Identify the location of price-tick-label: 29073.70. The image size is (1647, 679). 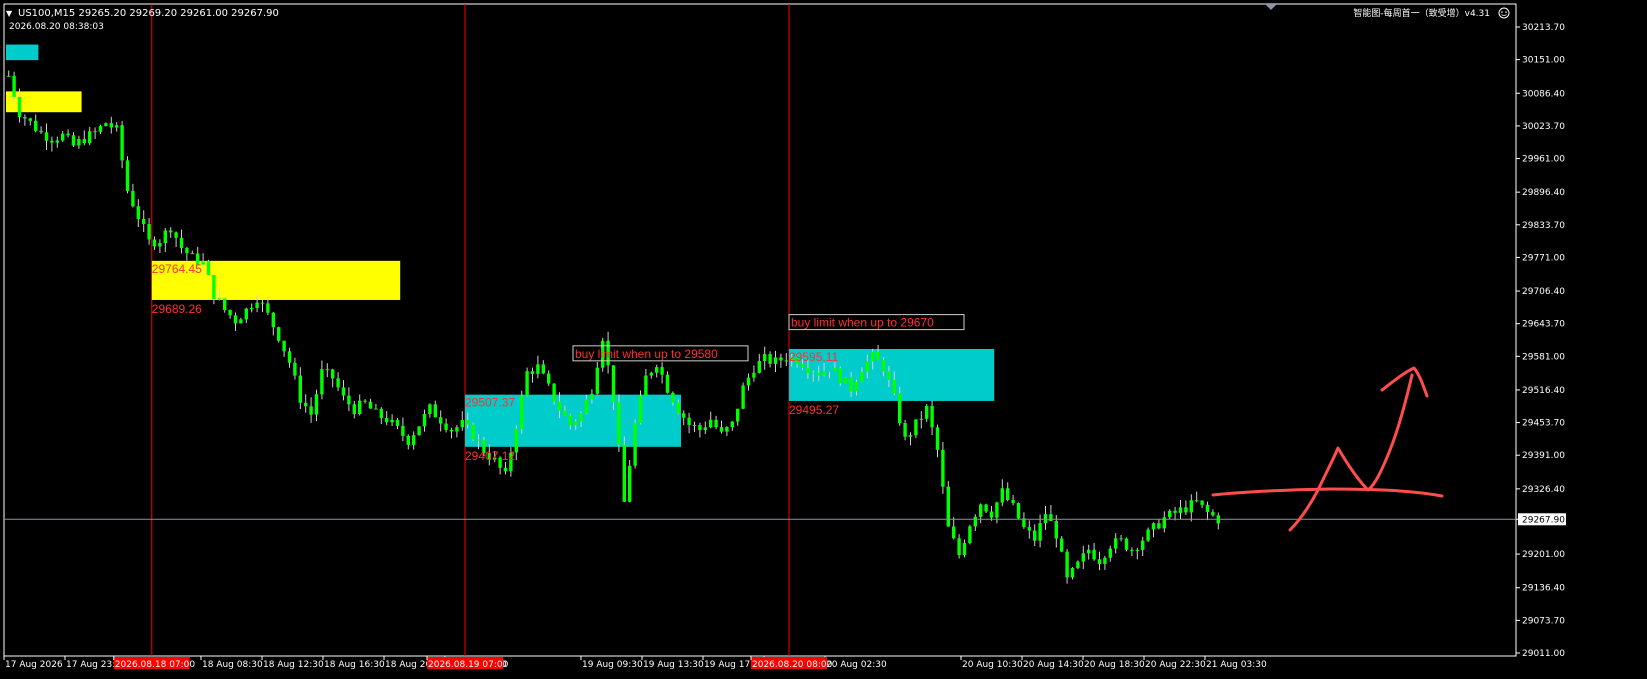
(1543, 621).